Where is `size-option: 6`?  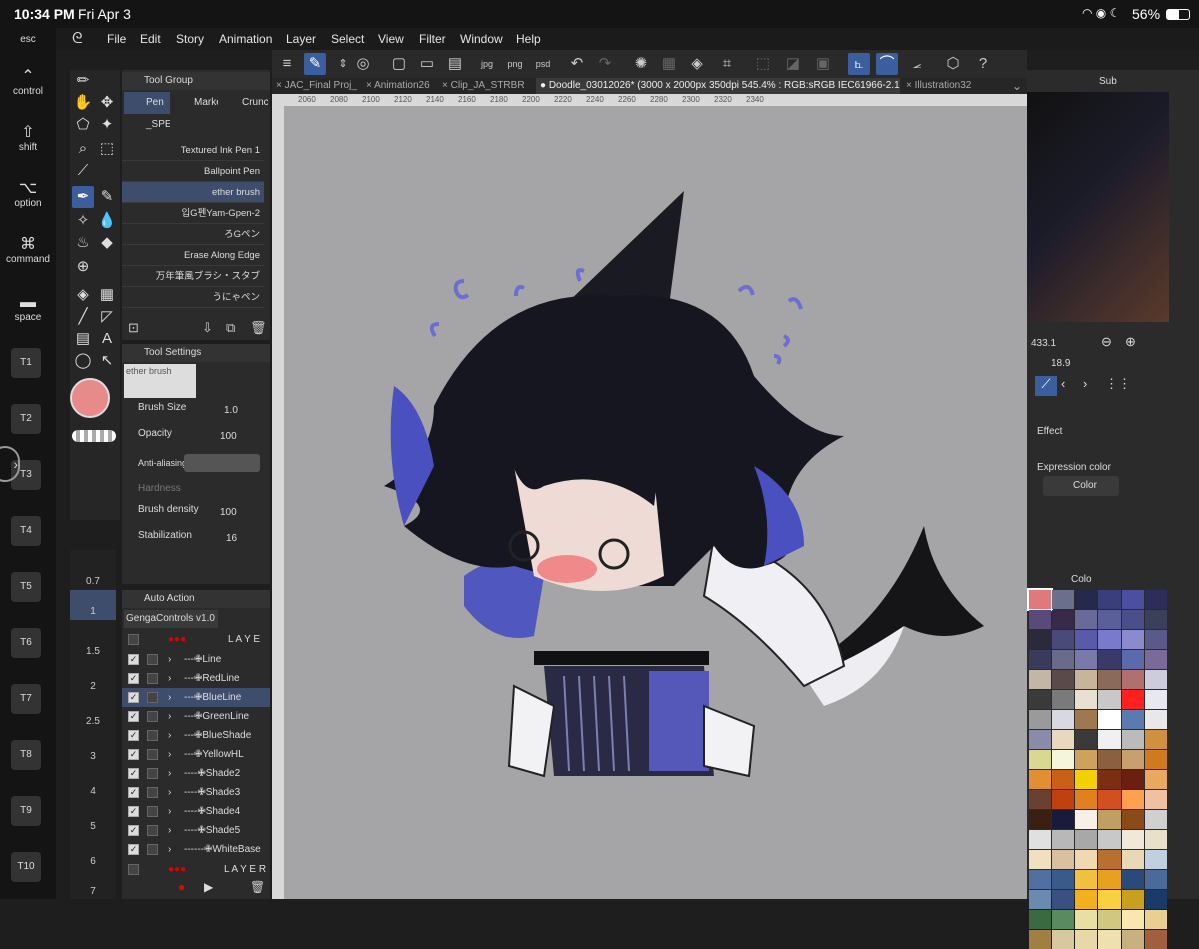 size-option: 6 is located at coordinates (93, 861).